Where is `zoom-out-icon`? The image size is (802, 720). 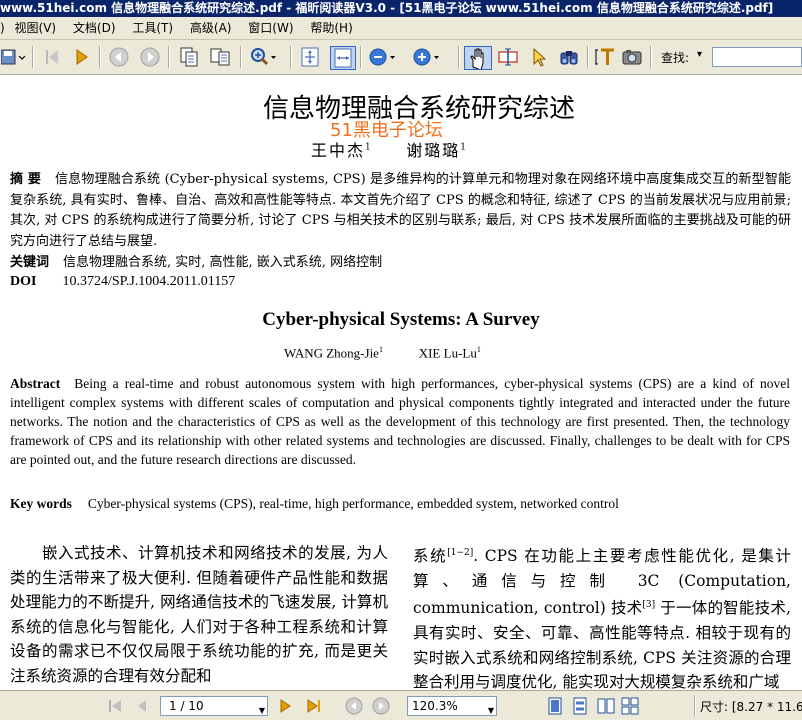
zoom-out-icon is located at coordinates (382, 57).